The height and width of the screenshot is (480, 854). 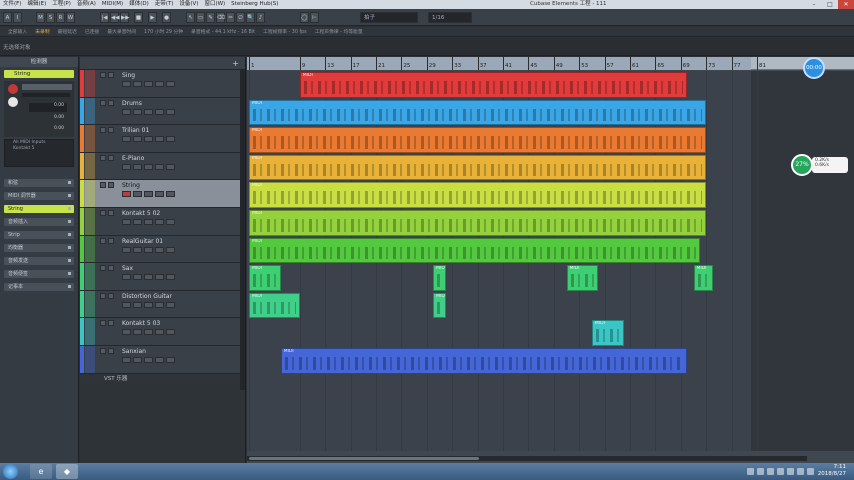 I want to click on track-header: Sax, so click(x=160, y=277).